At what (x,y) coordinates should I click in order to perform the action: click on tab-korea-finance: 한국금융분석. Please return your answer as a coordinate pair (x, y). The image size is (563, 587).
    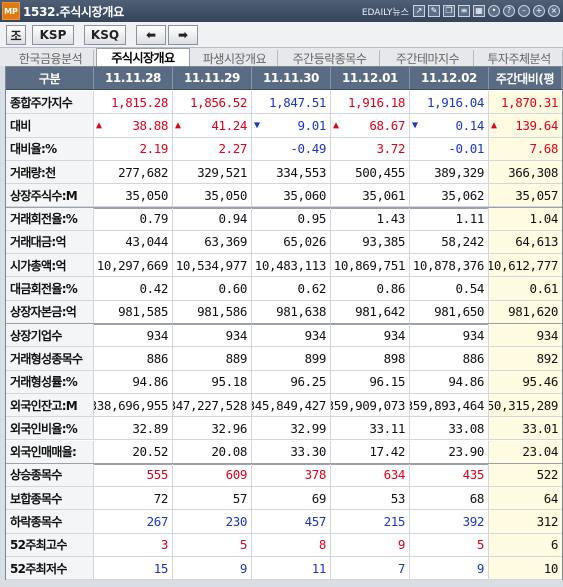
    Looking at the image, I should click on (51, 58).